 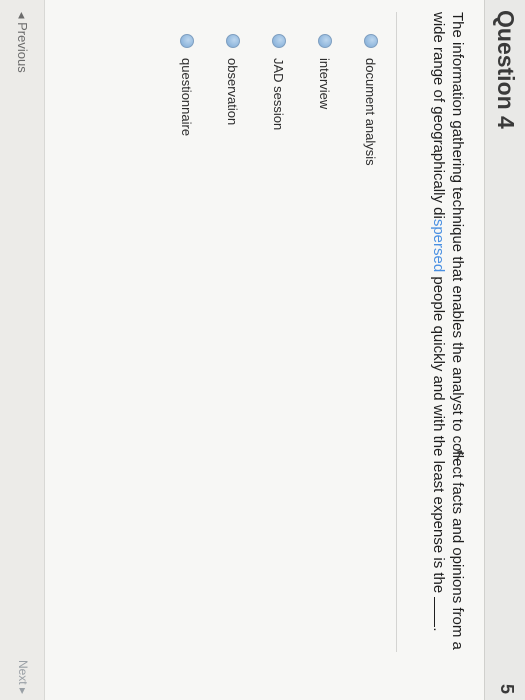 I want to click on choice-label: questionnaire, so click(x=187, y=97).